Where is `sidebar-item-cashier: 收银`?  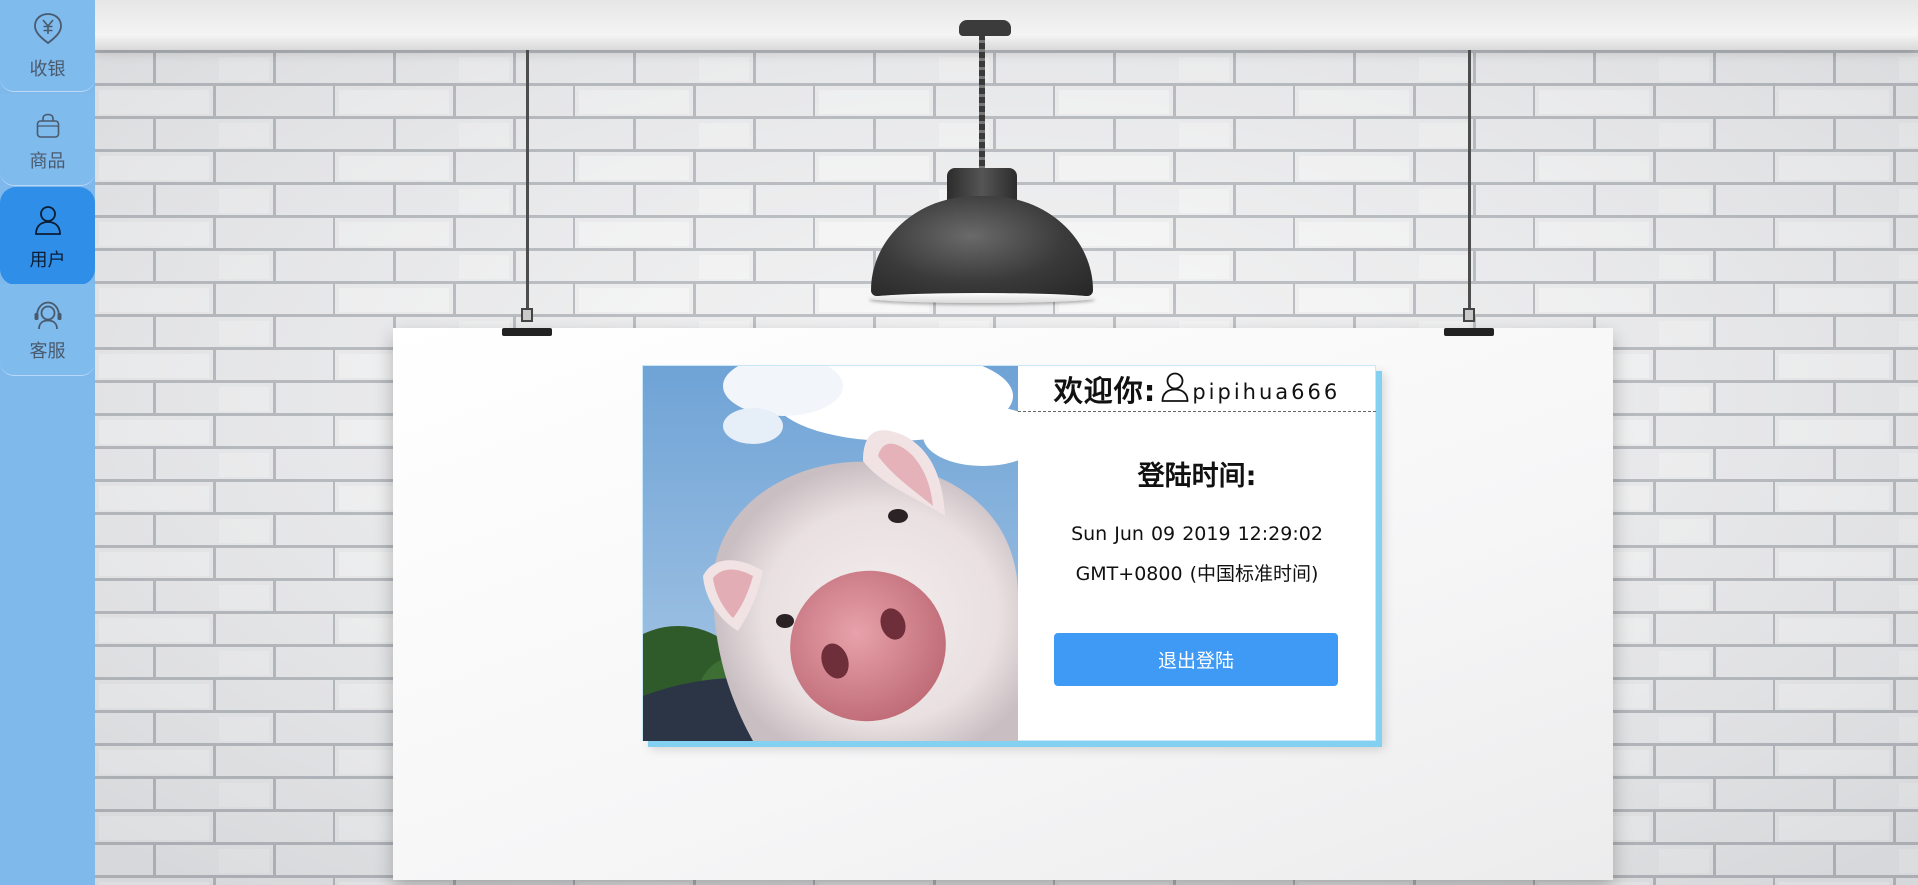 sidebar-item-cashier: 收银 is located at coordinates (47, 46).